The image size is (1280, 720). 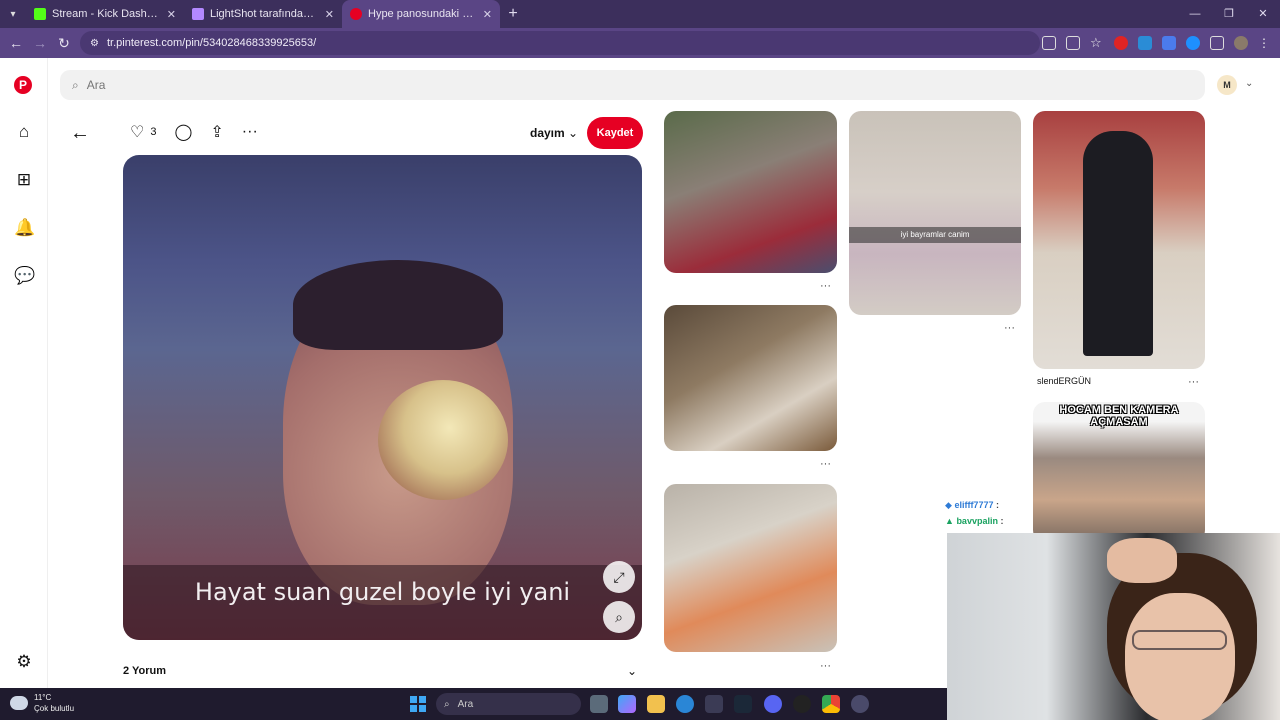 What do you see at coordinates (656, 704) in the screenshot?
I see `file-explorer-icon` at bounding box center [656, 704].